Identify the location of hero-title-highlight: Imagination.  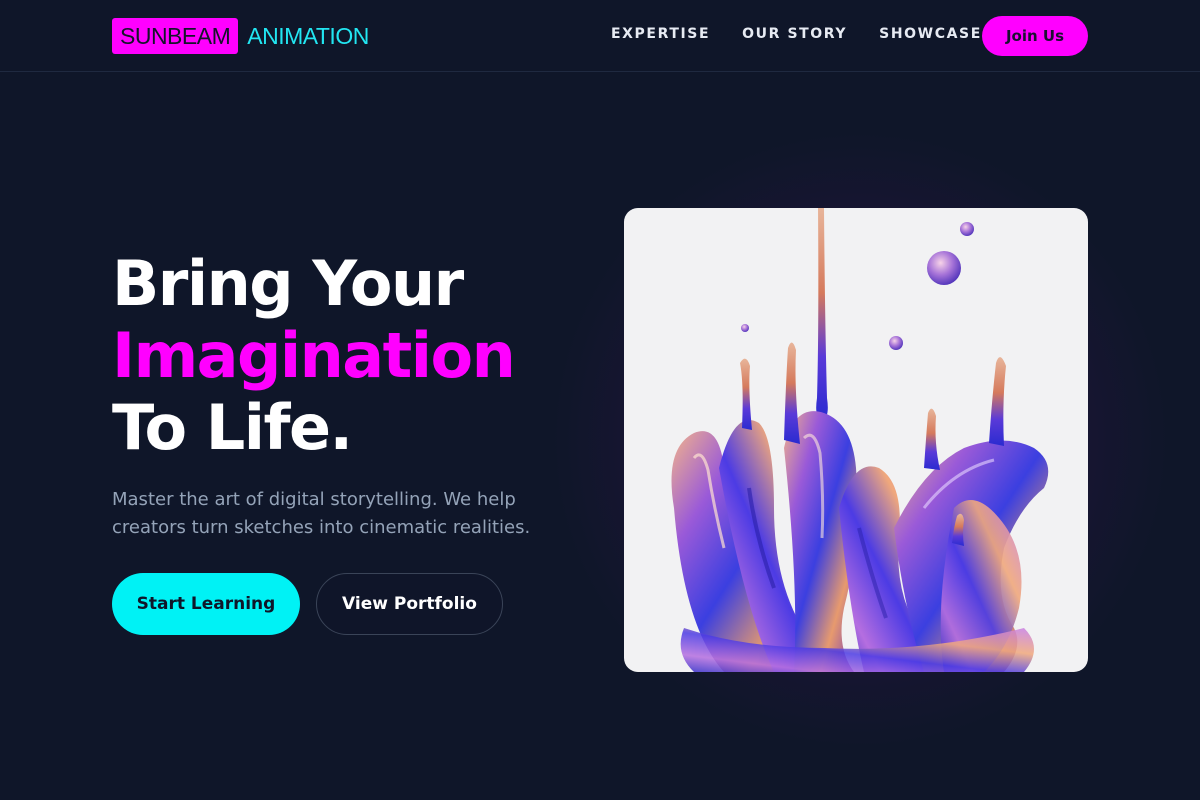
(314, 355).